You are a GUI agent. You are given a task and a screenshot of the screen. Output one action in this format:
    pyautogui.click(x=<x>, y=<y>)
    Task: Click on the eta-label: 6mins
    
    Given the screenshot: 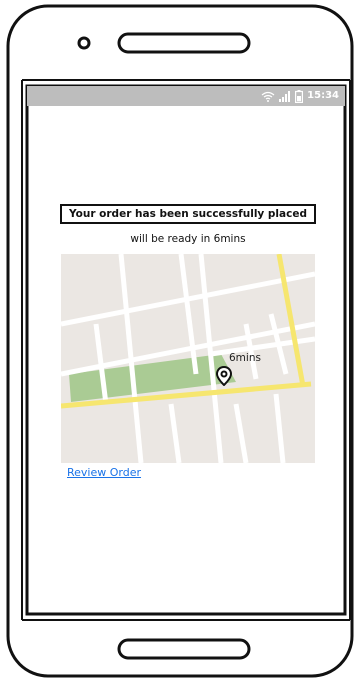 What is the action you would take?
    pyautogui.click(x=245, y=358)
    